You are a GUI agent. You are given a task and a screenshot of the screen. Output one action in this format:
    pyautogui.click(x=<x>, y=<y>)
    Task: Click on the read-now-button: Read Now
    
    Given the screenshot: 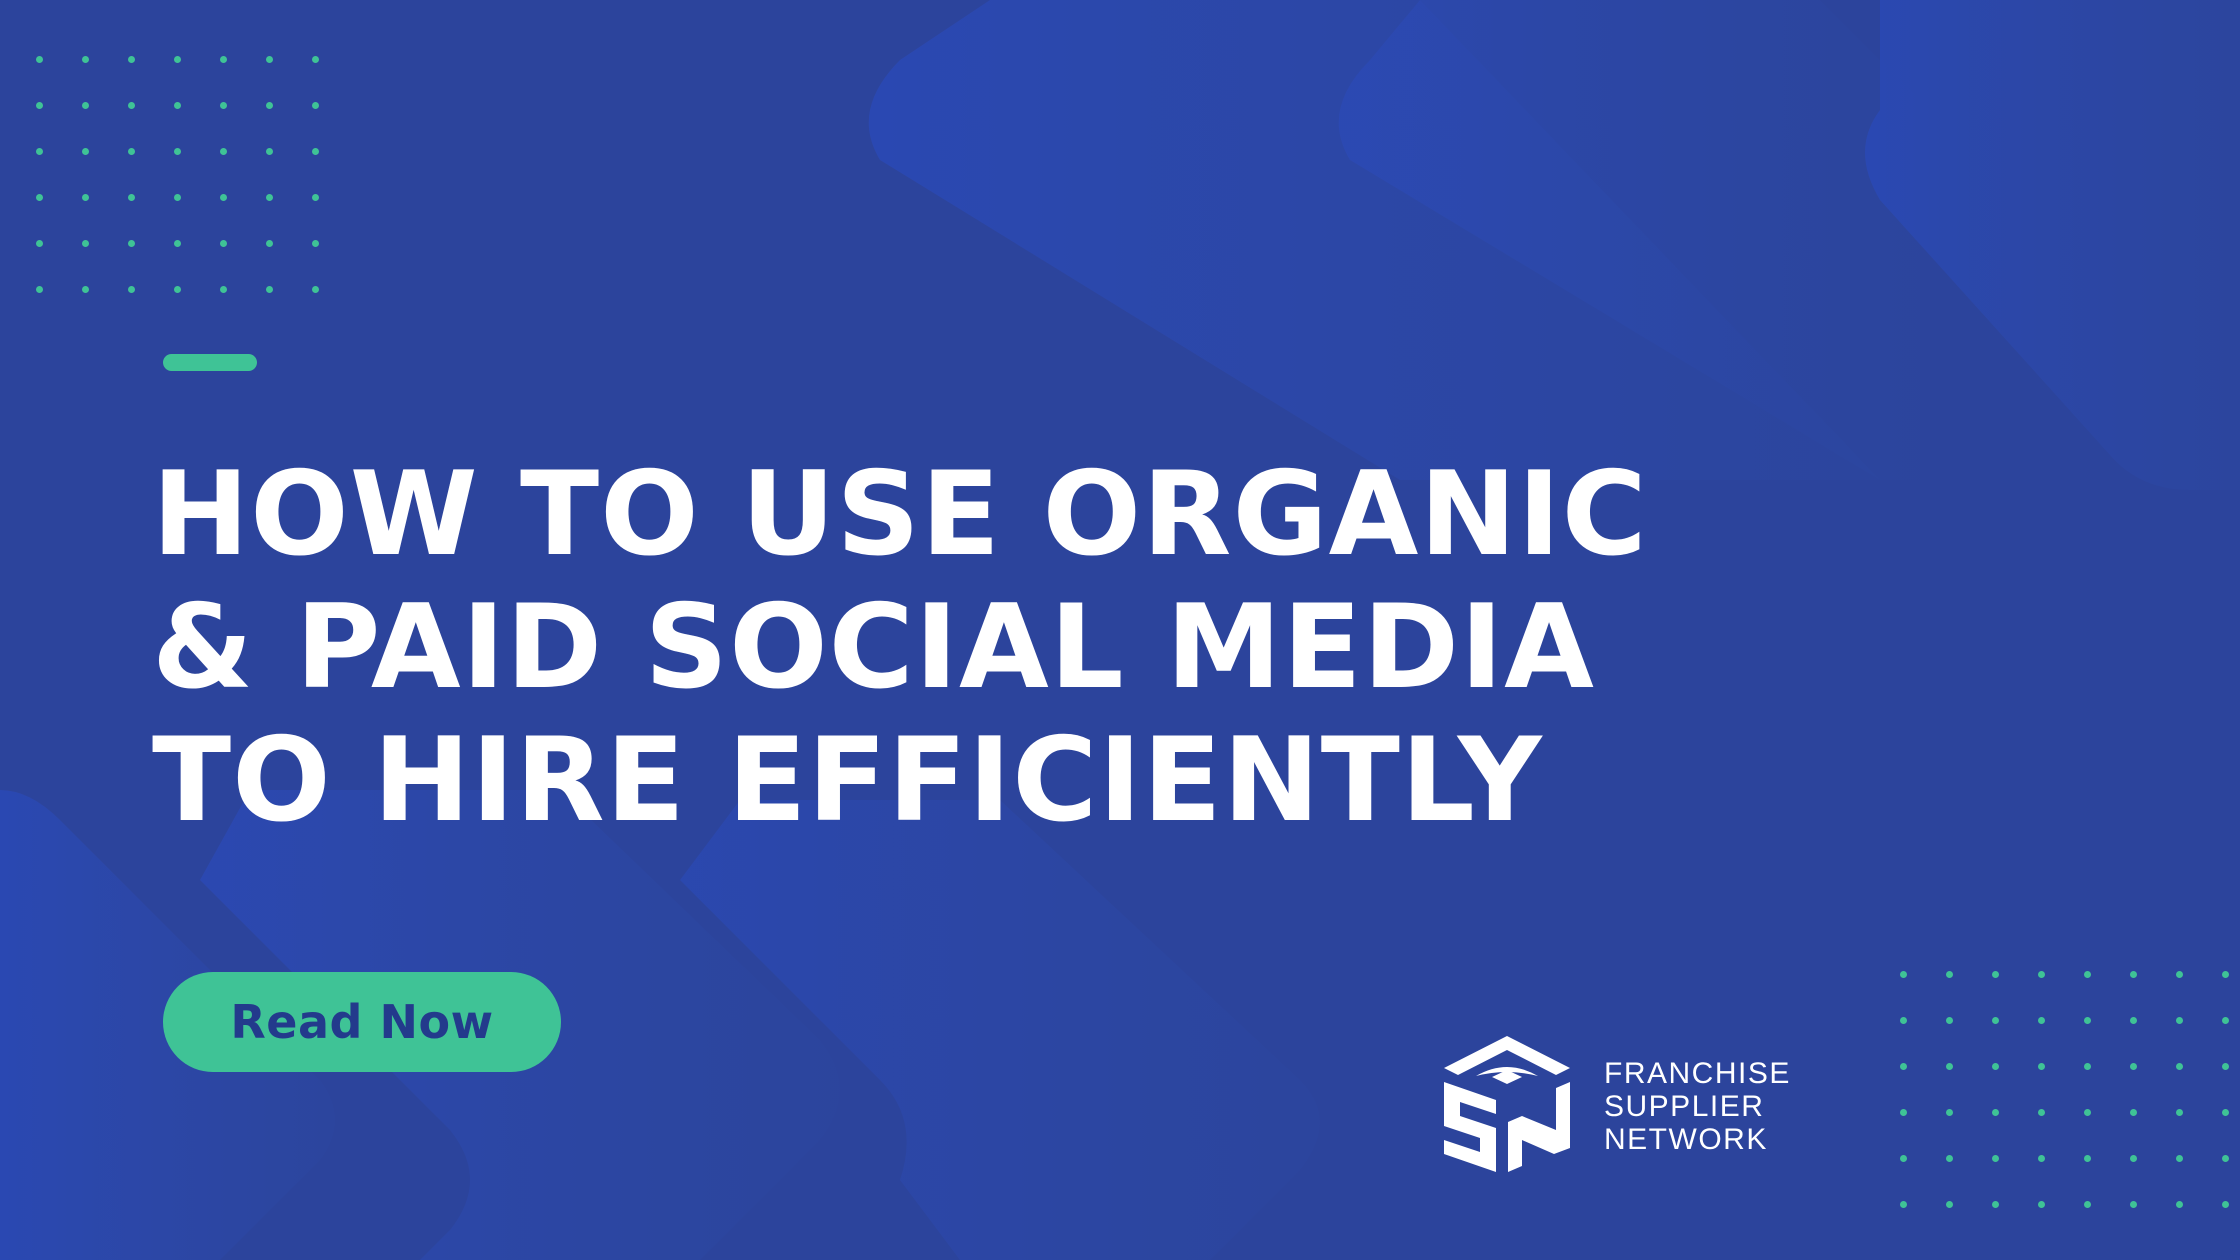 What is the action you would take?
    pyautogui.click(x=362, y=1022)
    